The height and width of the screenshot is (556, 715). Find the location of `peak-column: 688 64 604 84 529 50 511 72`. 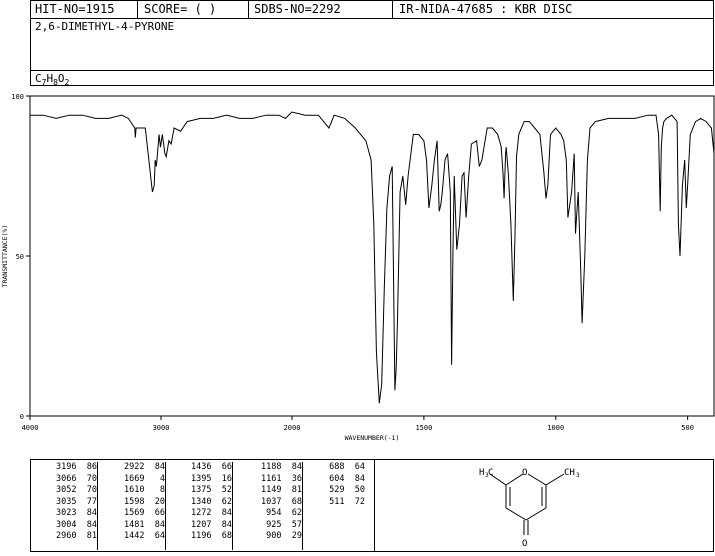

peak-column: 688 64 604 84 529 50 511 72 is located at coordinates (334, 506).